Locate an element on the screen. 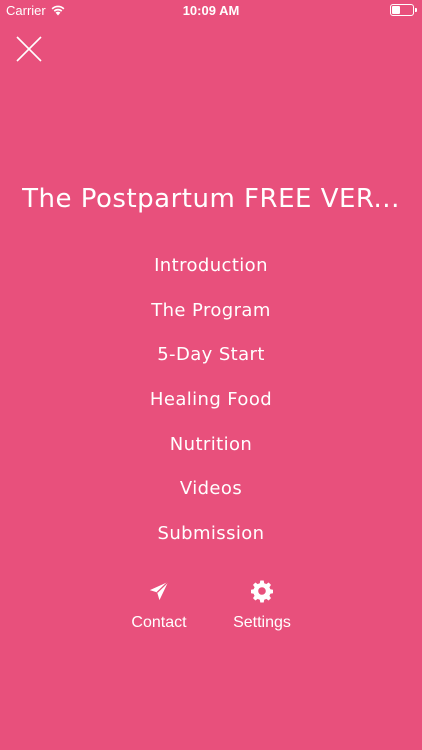 This screenshot has width=422, height=750. menu-item-nutrition: Nutrition is located at coordinates (211, 452).